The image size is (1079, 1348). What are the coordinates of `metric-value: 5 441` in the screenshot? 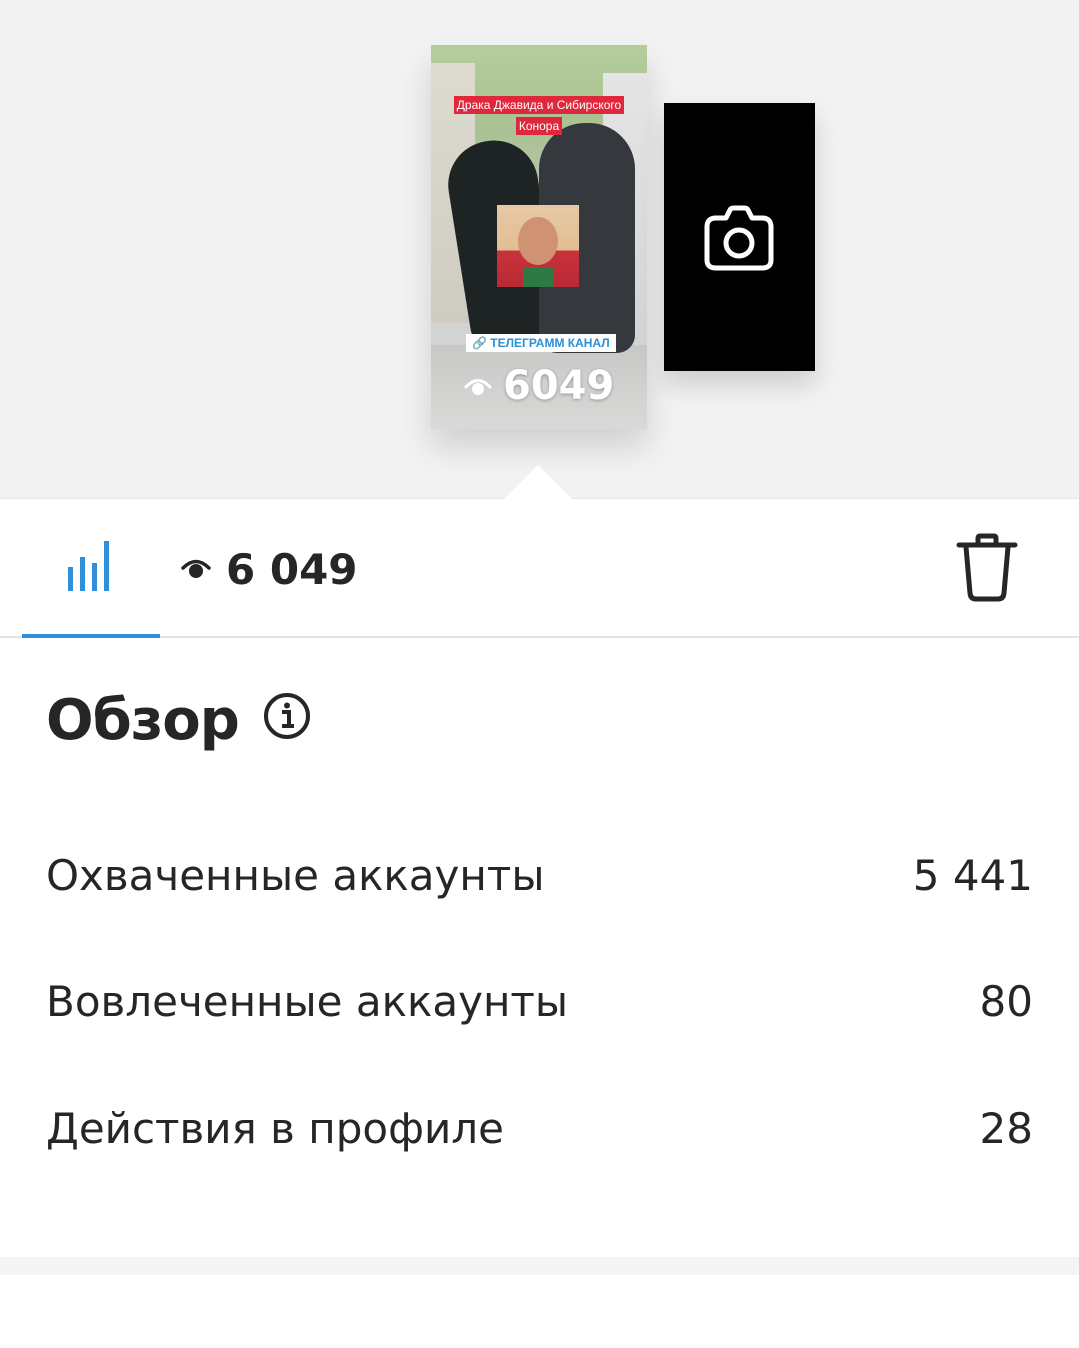 It's located at (972, 875).